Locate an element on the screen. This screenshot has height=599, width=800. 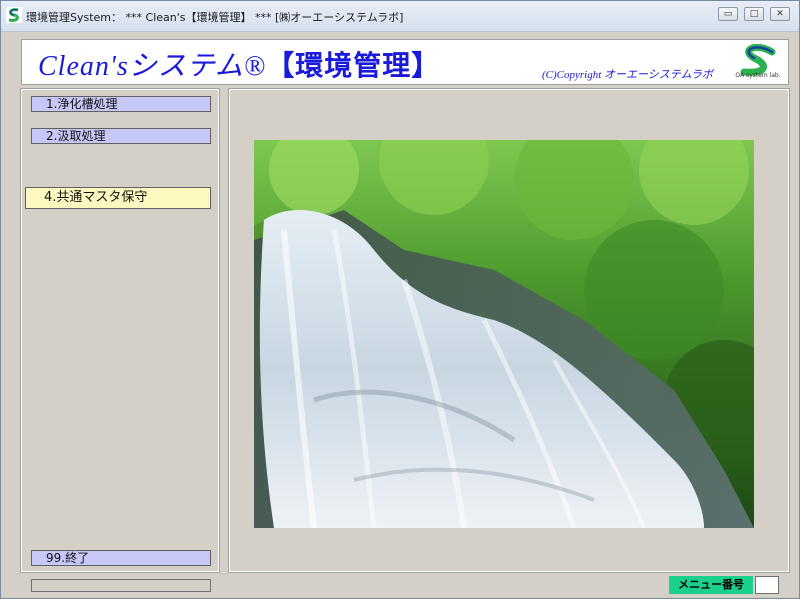
app-title: Clean'sシステム®【環境管理】 is located at coordinates (239, 64).